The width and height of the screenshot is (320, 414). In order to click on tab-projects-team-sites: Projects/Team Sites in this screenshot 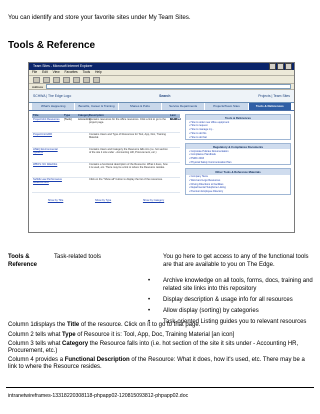, I will do `click(226, 106)`.